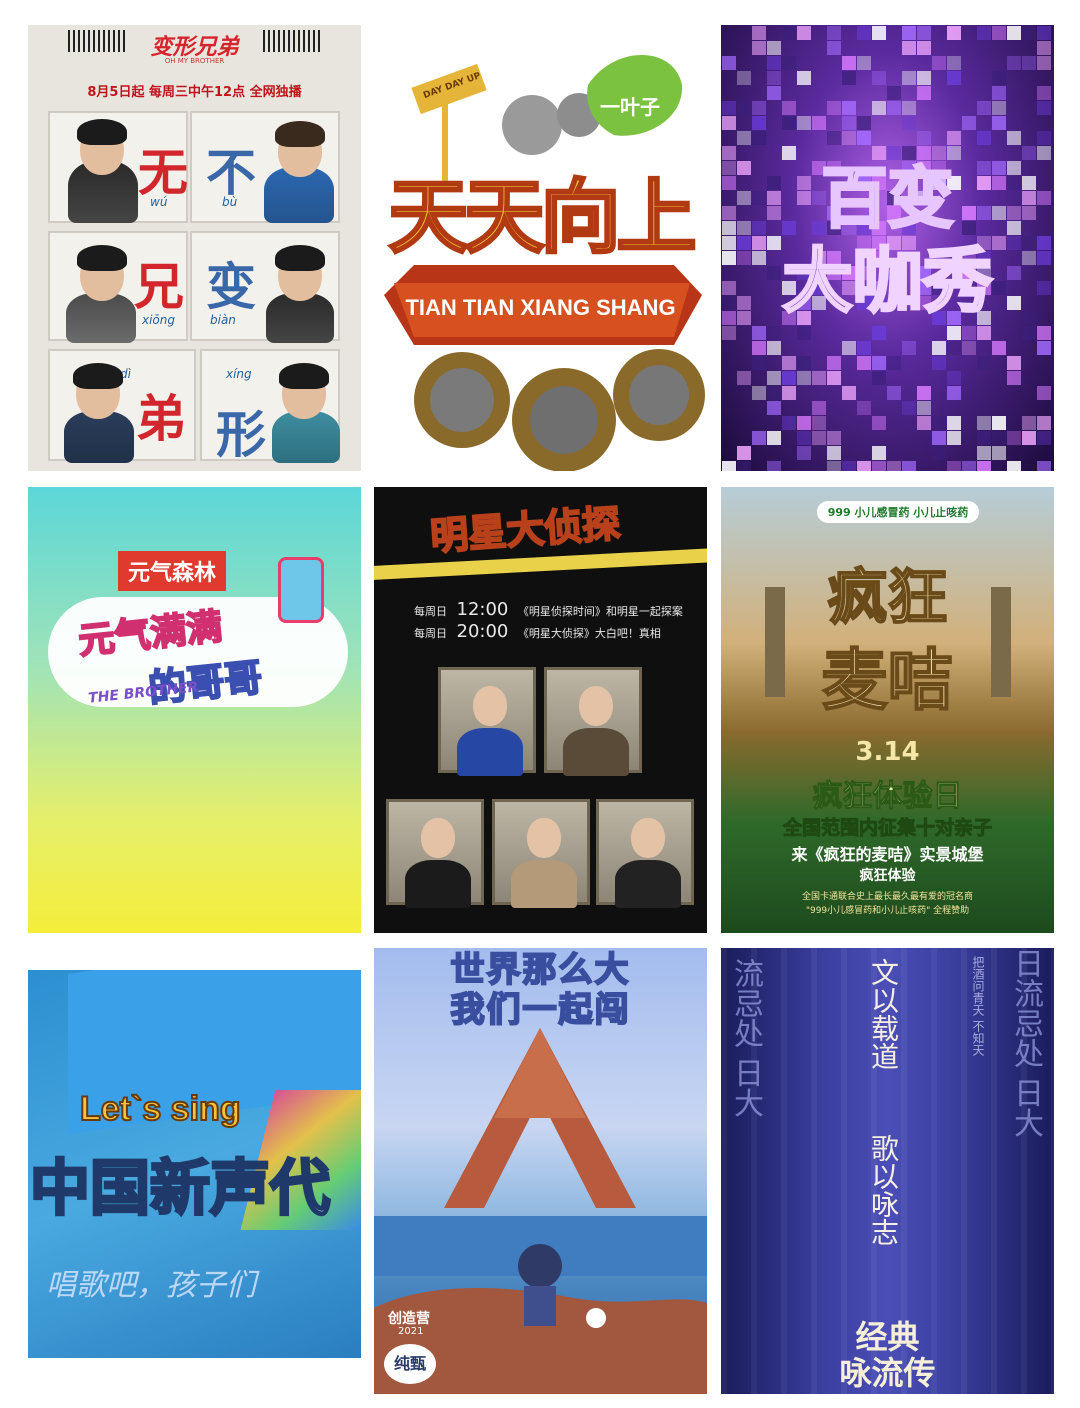 This screenshot has width=1080, height=1408. I want to click on event-line-6: "999小儿感冒药和小儿止咳药" 全程赞助, so click(887, 911).